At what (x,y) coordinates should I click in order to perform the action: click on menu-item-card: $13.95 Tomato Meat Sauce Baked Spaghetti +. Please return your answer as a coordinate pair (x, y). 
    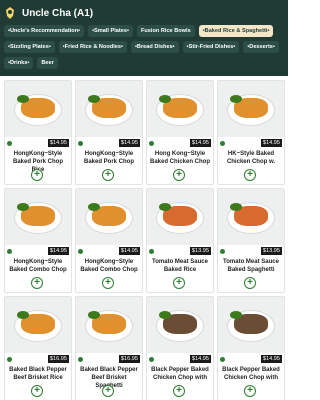
    Looking at the image, I should click on (251, 240).